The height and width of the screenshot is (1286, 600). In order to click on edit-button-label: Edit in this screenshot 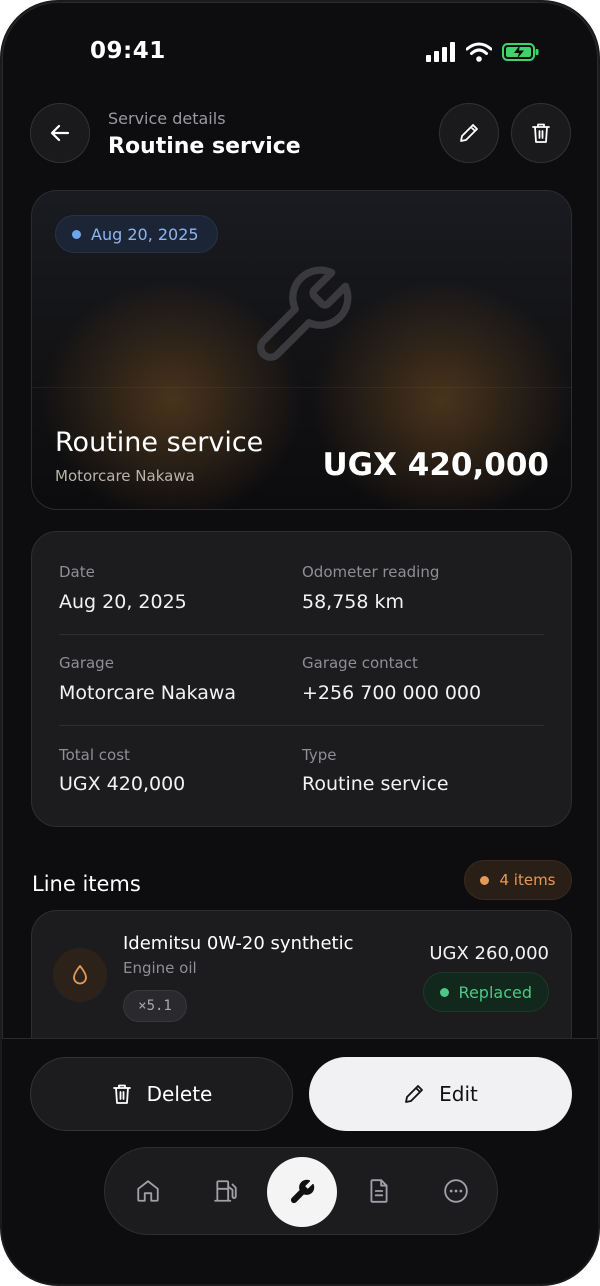, I will do `click(458, 1094)`.